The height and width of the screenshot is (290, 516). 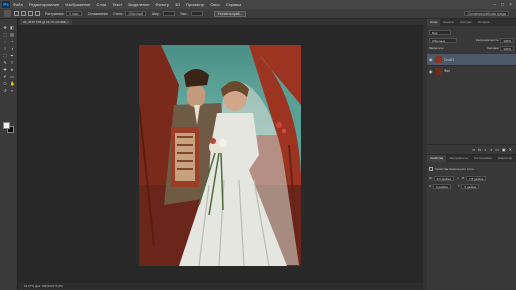 I want to click on layers-panel-tabs: Слои Каналы Контуры История, so click(x=471, y=22).